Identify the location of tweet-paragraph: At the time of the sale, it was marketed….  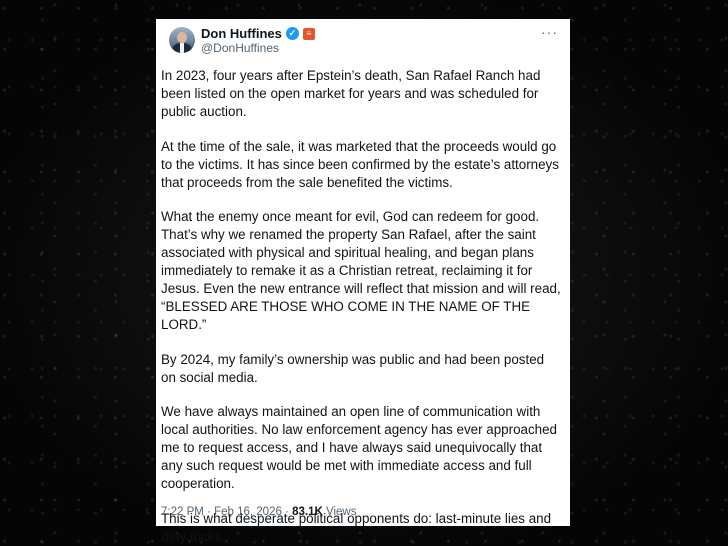
(360, 164).